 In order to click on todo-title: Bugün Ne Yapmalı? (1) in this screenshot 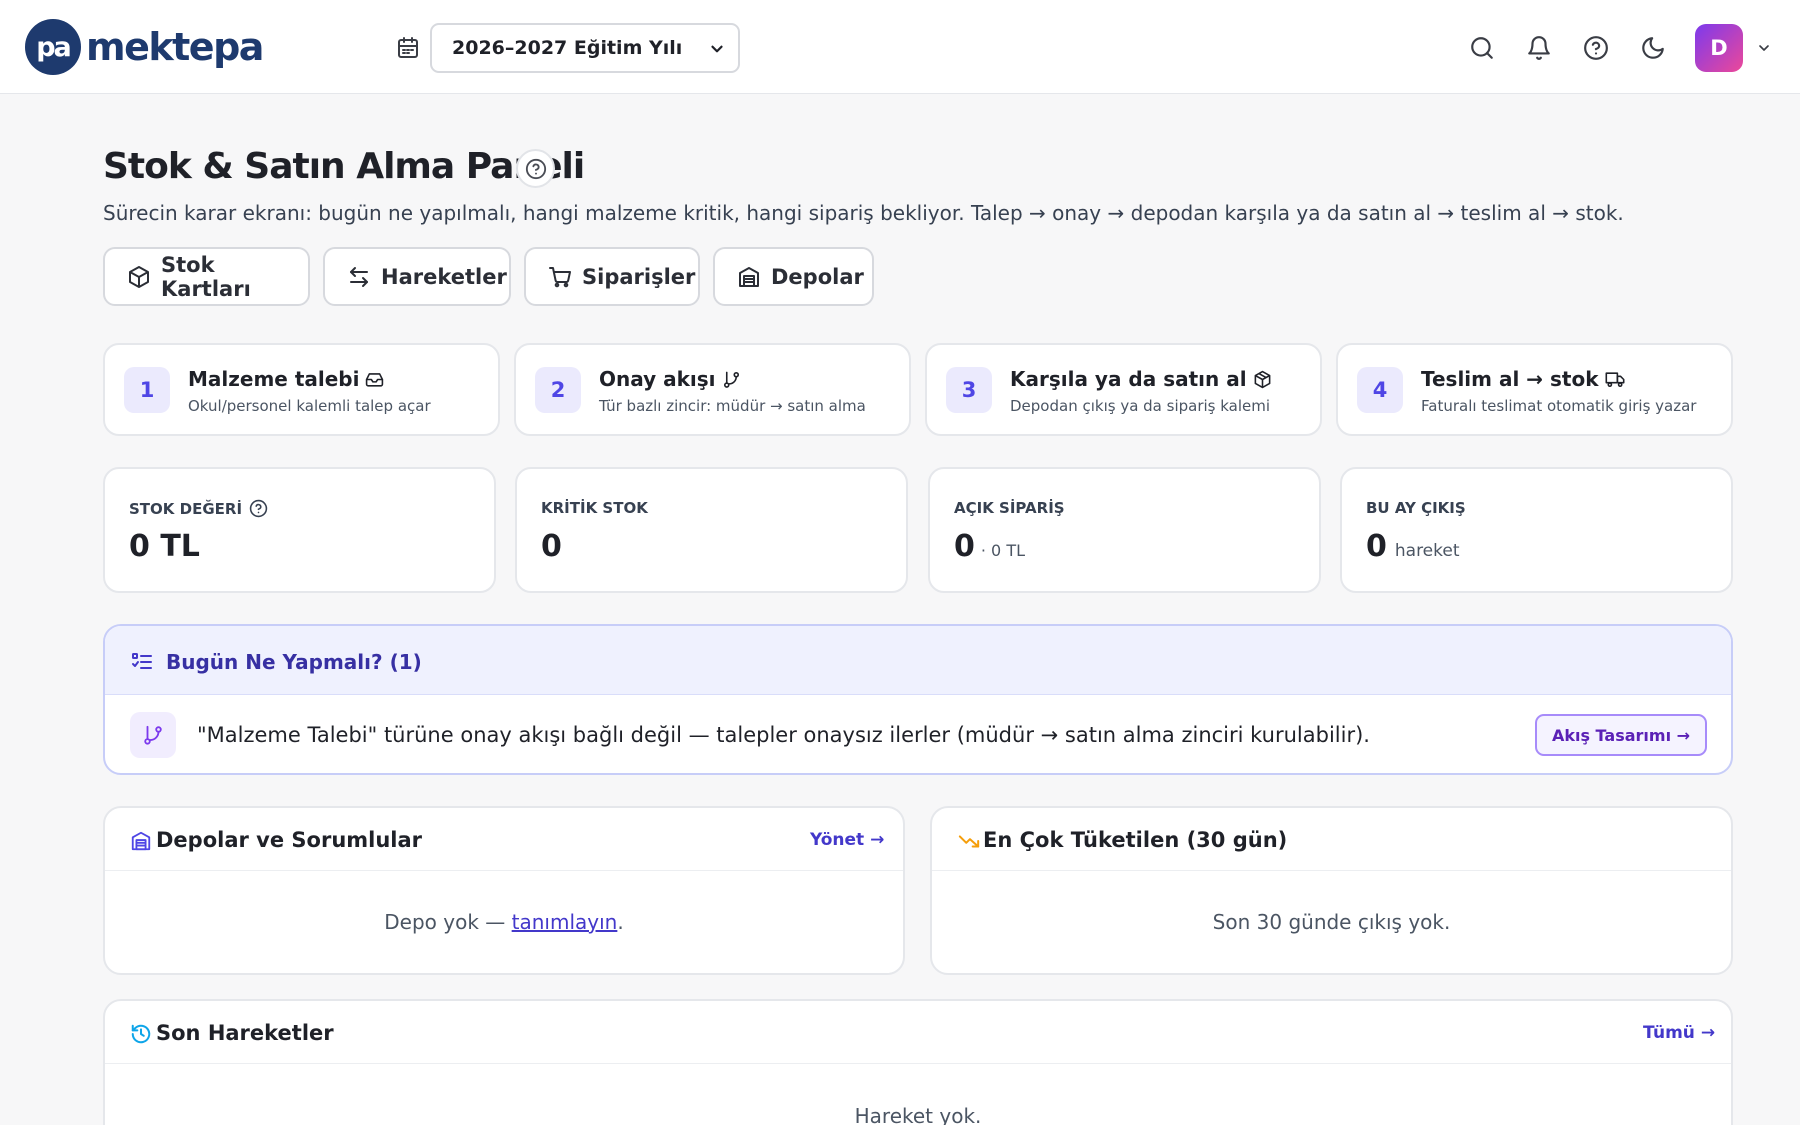, I will do `click(294, 662)`.